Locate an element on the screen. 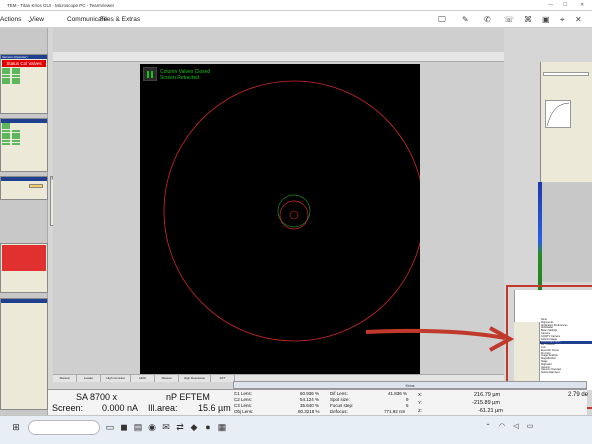  dif-lens-value: 41.836 % is located at coordinates (398, 393).